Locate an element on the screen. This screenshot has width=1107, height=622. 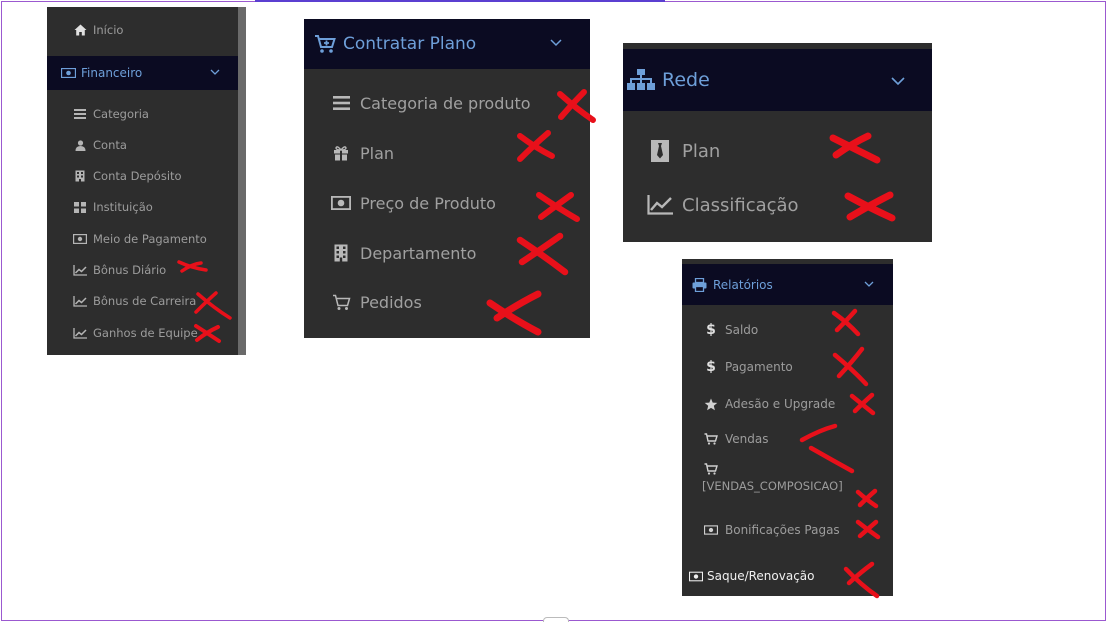
sidebar-menu-rede: Rede Plan Classificação is located at coordinates (777, 142).